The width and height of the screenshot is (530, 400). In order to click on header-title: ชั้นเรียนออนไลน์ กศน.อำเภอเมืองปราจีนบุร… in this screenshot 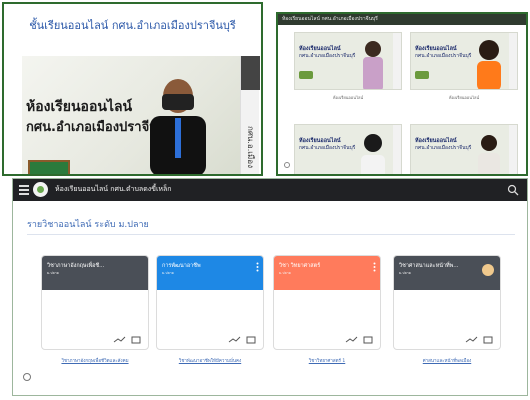, I will do `click(132, 25)`.